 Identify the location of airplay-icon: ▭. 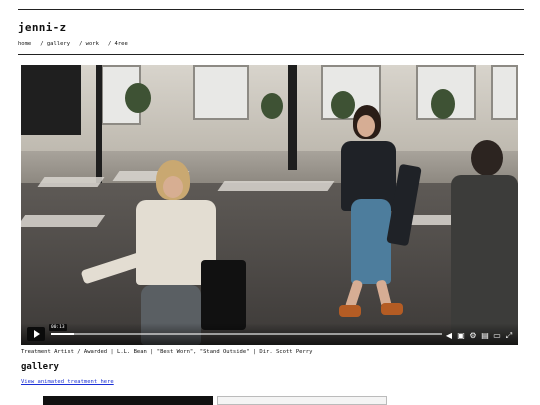
(497, 336).